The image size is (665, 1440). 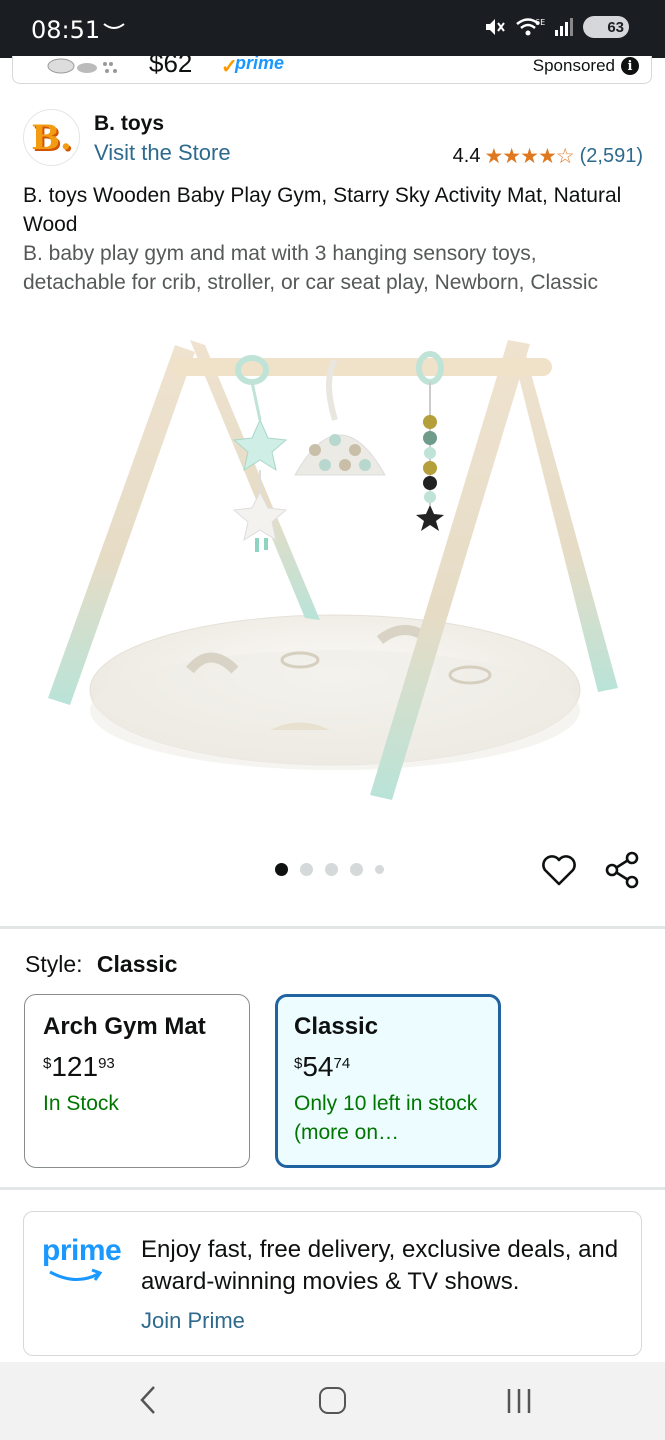 I want to click on status-bar: 08:51 6E 63, so click(x=332, y=29).